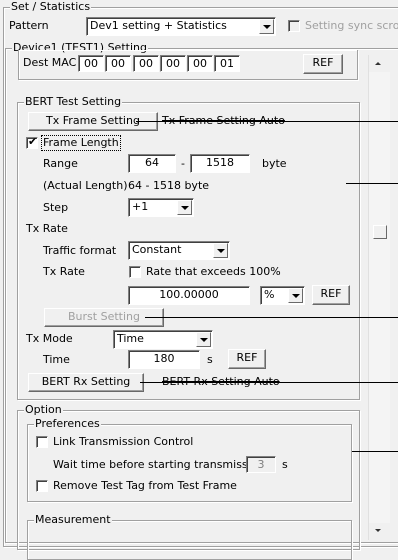 The height and width of the screenshot is (560, 398). Describe the element at coordinates (164, 359) in the screenshot. I see `time-input: 180` at that location.